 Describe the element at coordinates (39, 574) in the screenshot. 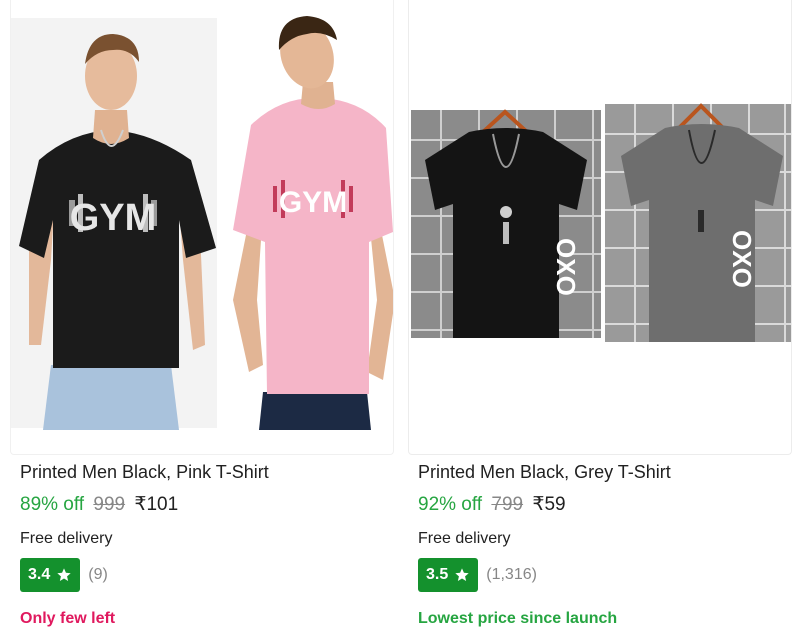

I see `rating-value: 3.4` at that location.